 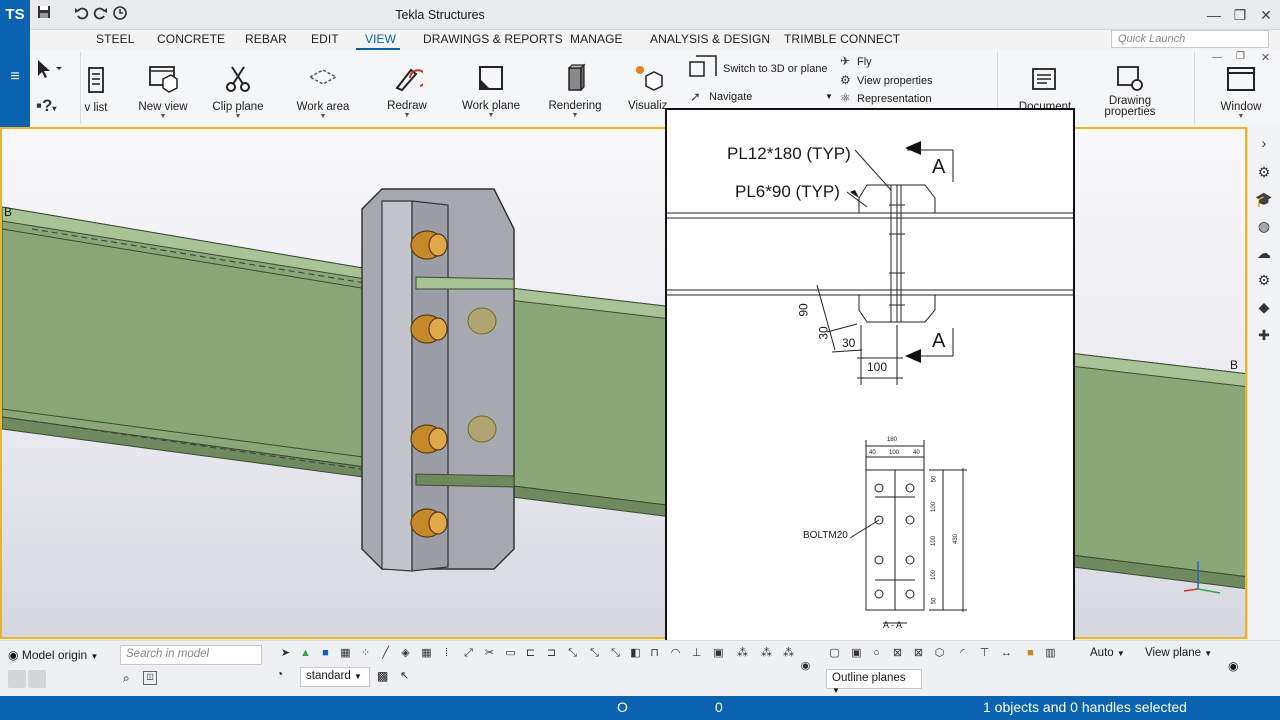 What do you see at coordinates (897, 653) in the screenshot?
I see `cross-icon: ⊠` at bounding box center [897, 653].